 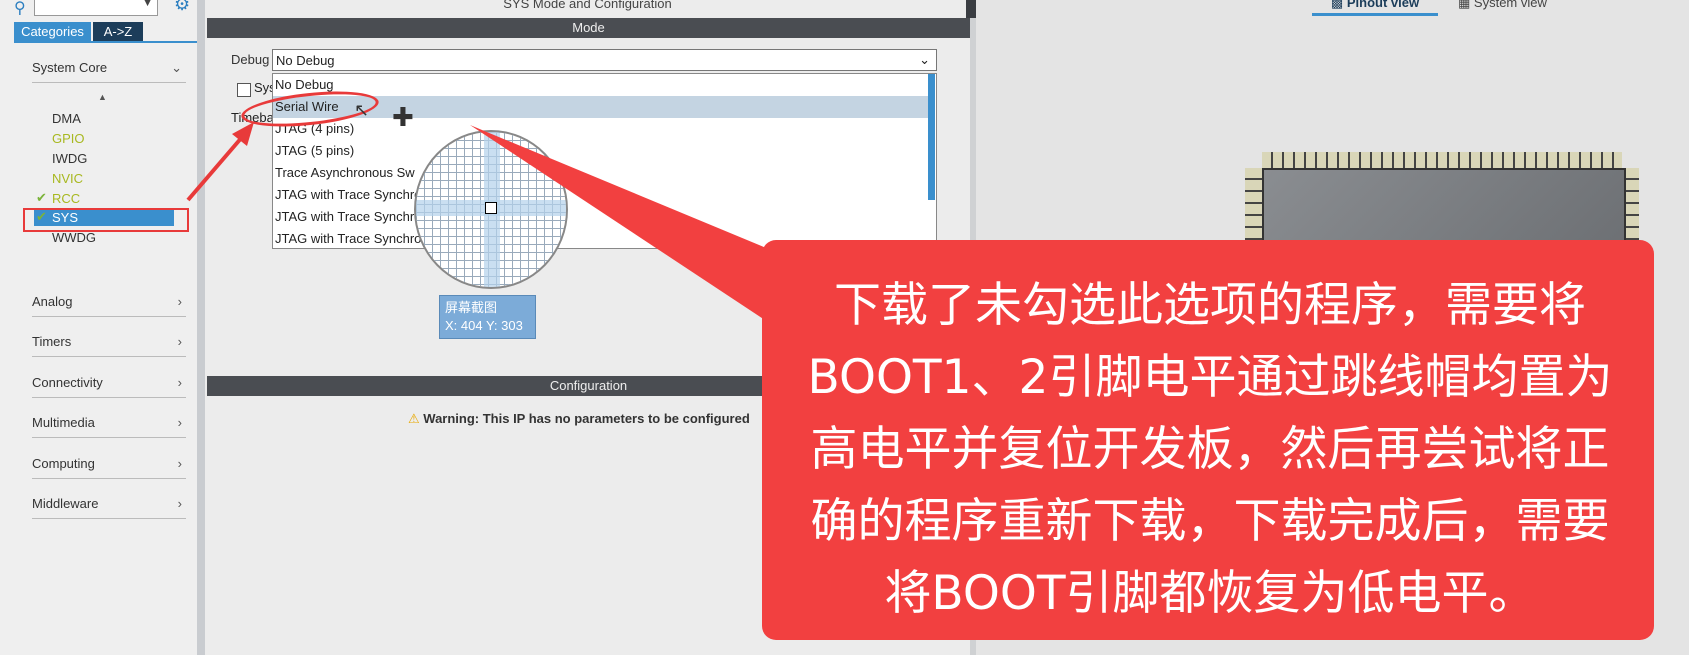 What do you see at coordinates (215, 168) in the screenshot?
I see `annotation-arrow-line` at bounding box center [215, 168].